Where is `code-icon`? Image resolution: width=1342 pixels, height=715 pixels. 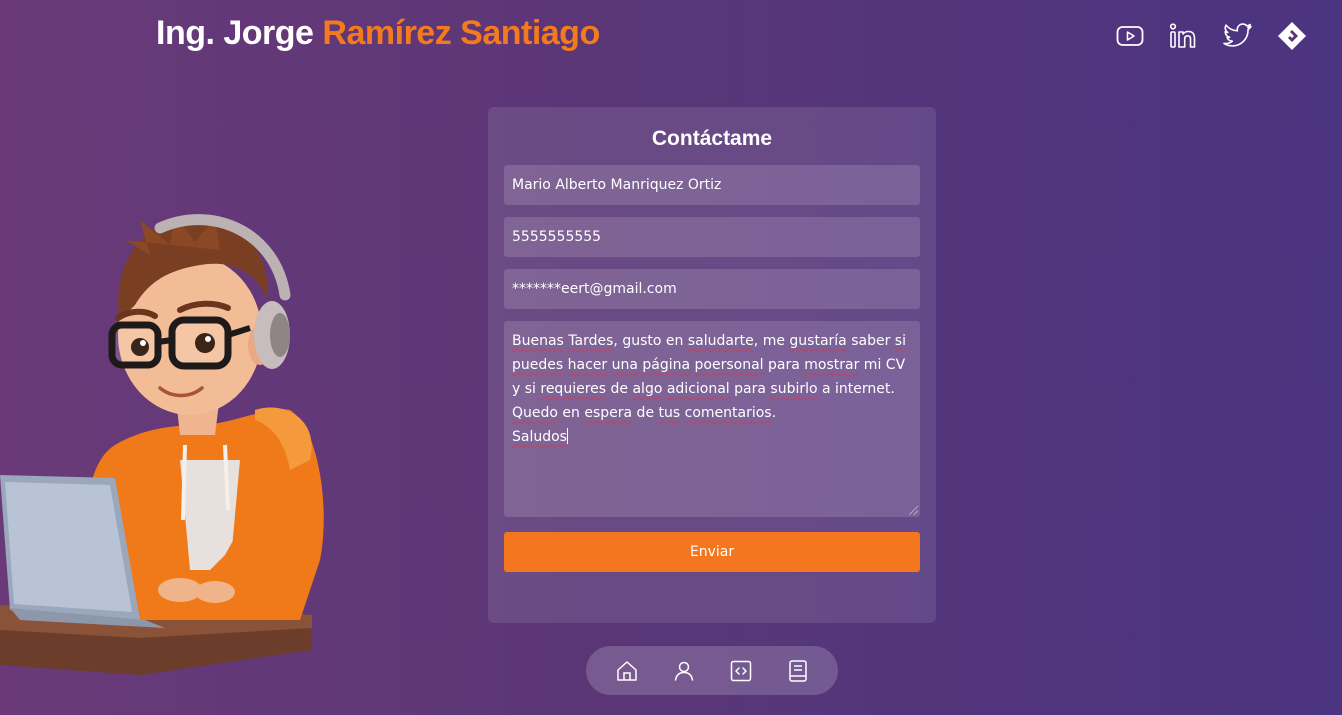 code-icon is located at coordinates (741, 671).